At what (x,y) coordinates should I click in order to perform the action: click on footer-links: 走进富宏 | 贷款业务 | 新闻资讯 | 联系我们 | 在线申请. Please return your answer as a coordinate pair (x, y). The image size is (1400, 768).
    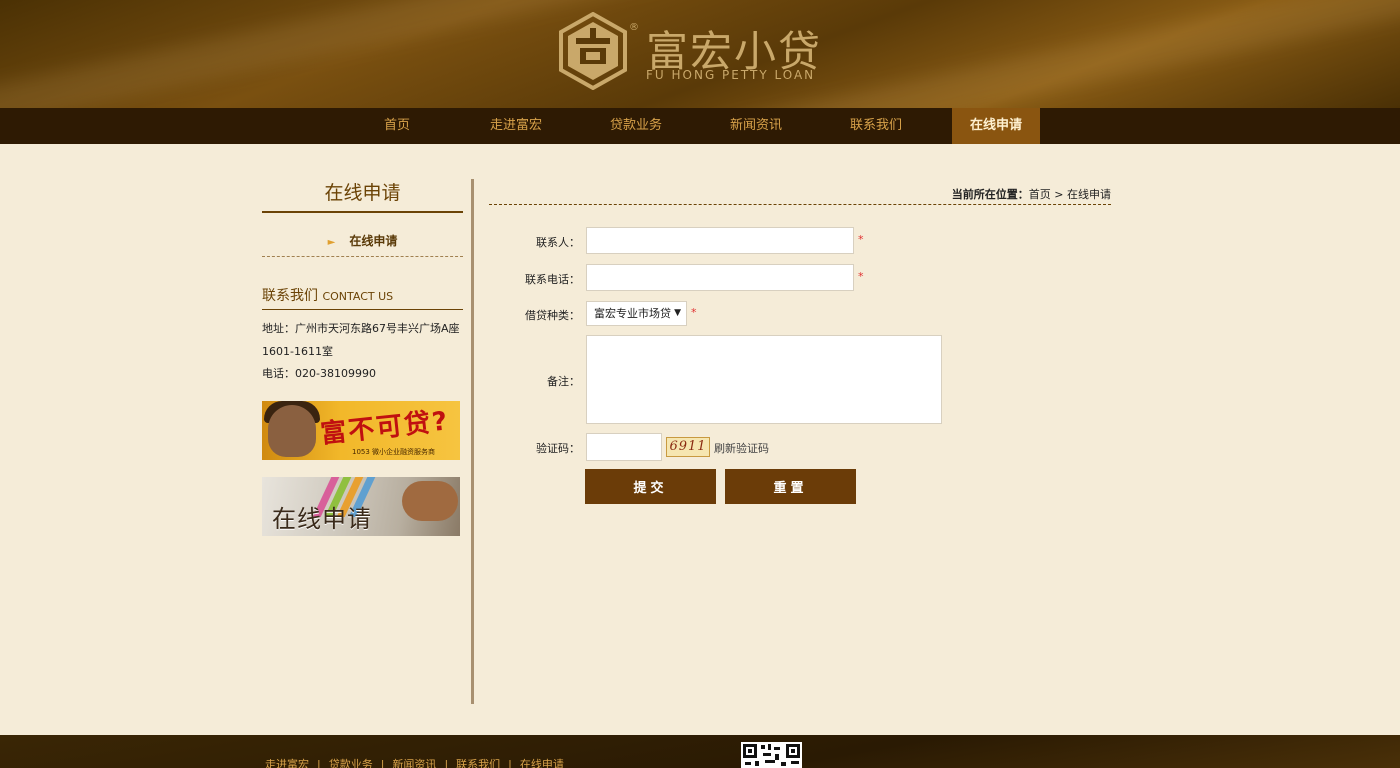
    Looking at the image, I should click on (414, 762).